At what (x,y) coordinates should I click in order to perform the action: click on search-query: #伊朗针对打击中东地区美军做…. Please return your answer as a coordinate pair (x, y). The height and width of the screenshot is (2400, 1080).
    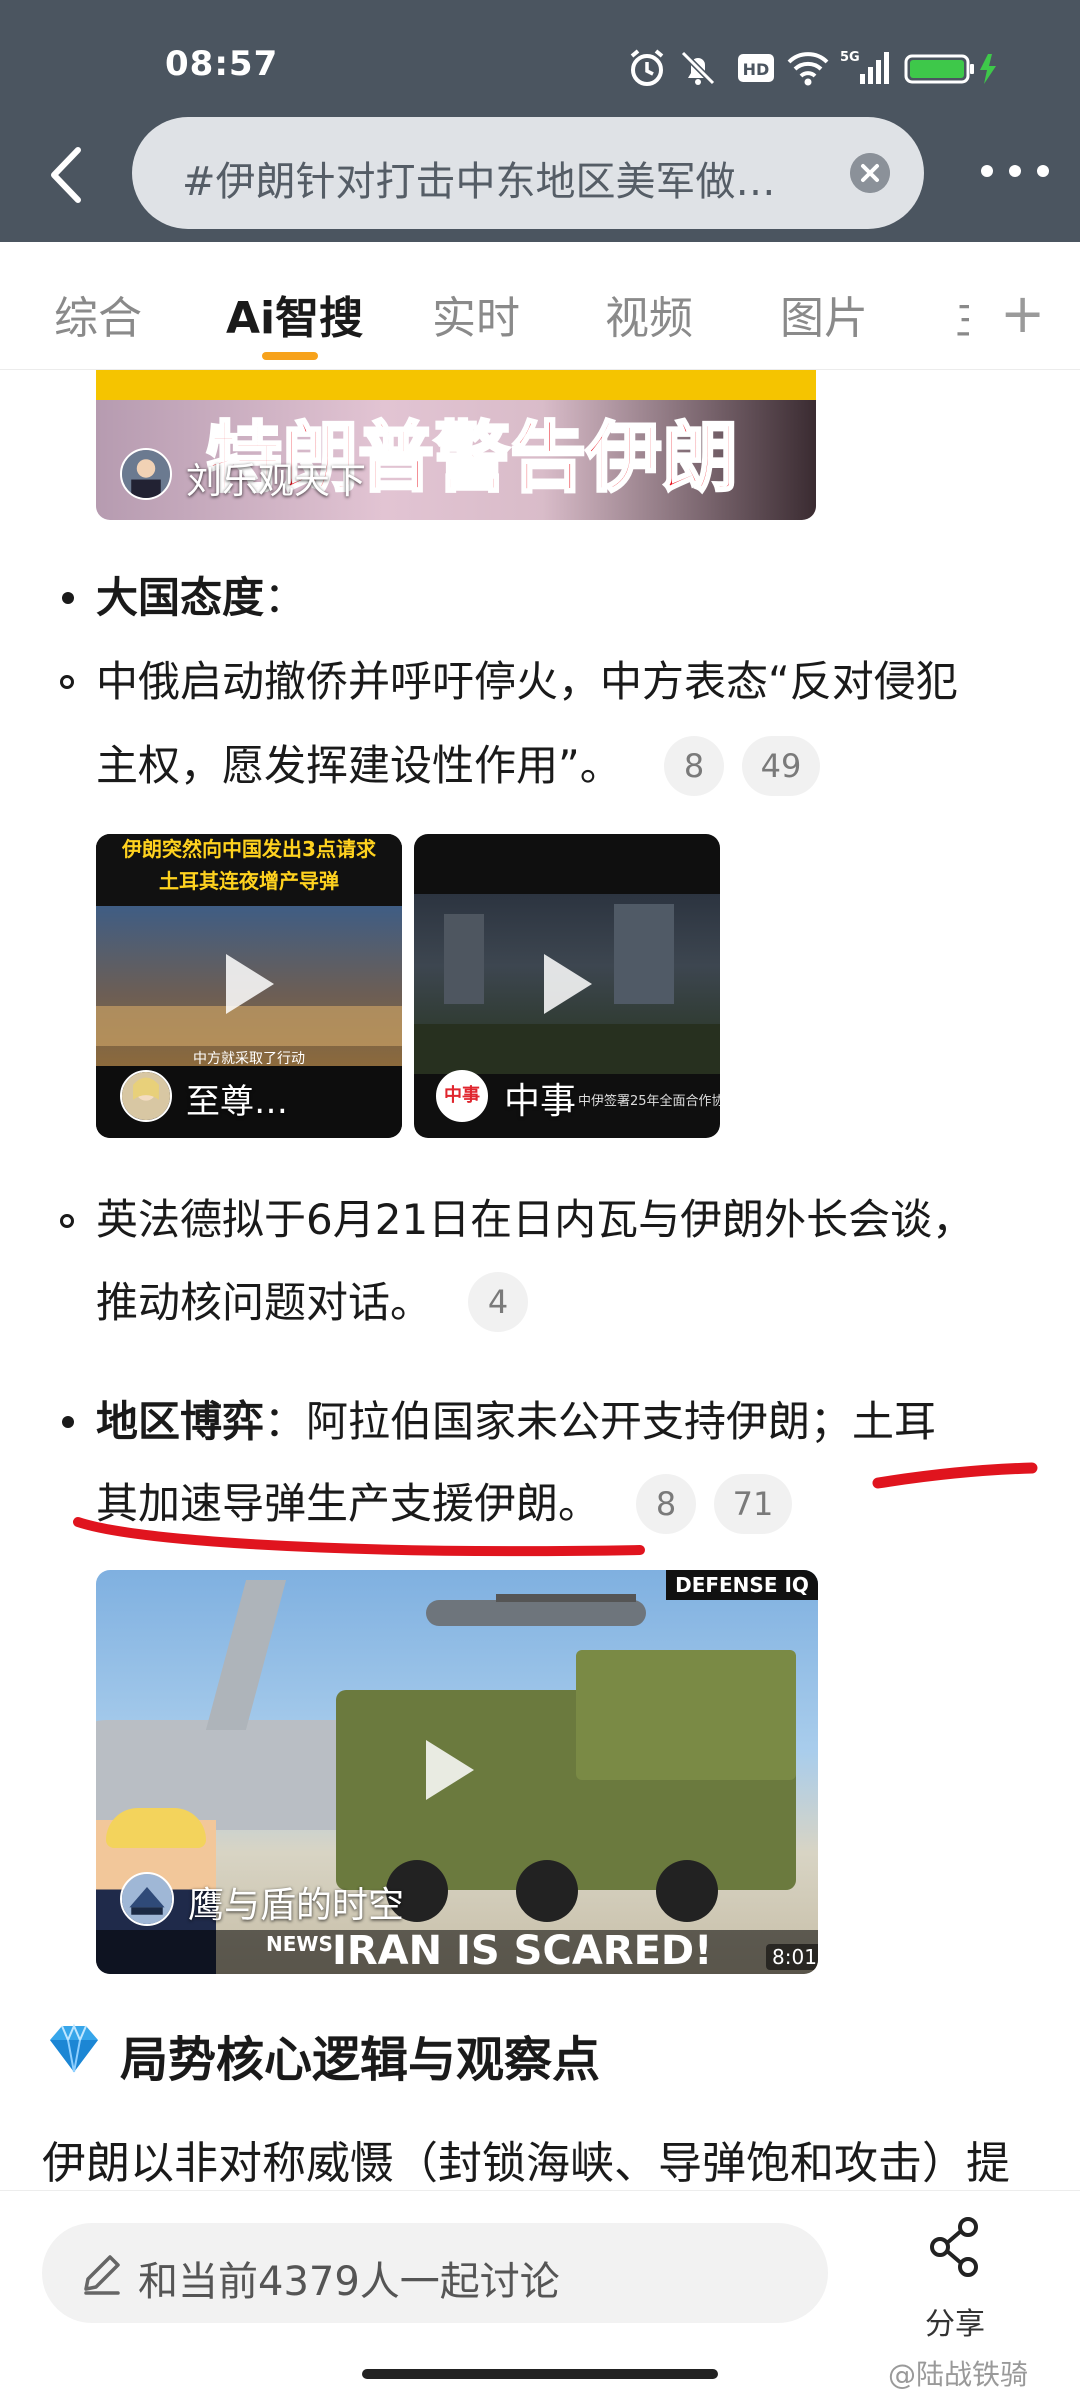
    Looking at the image, I should click on (479, 182).